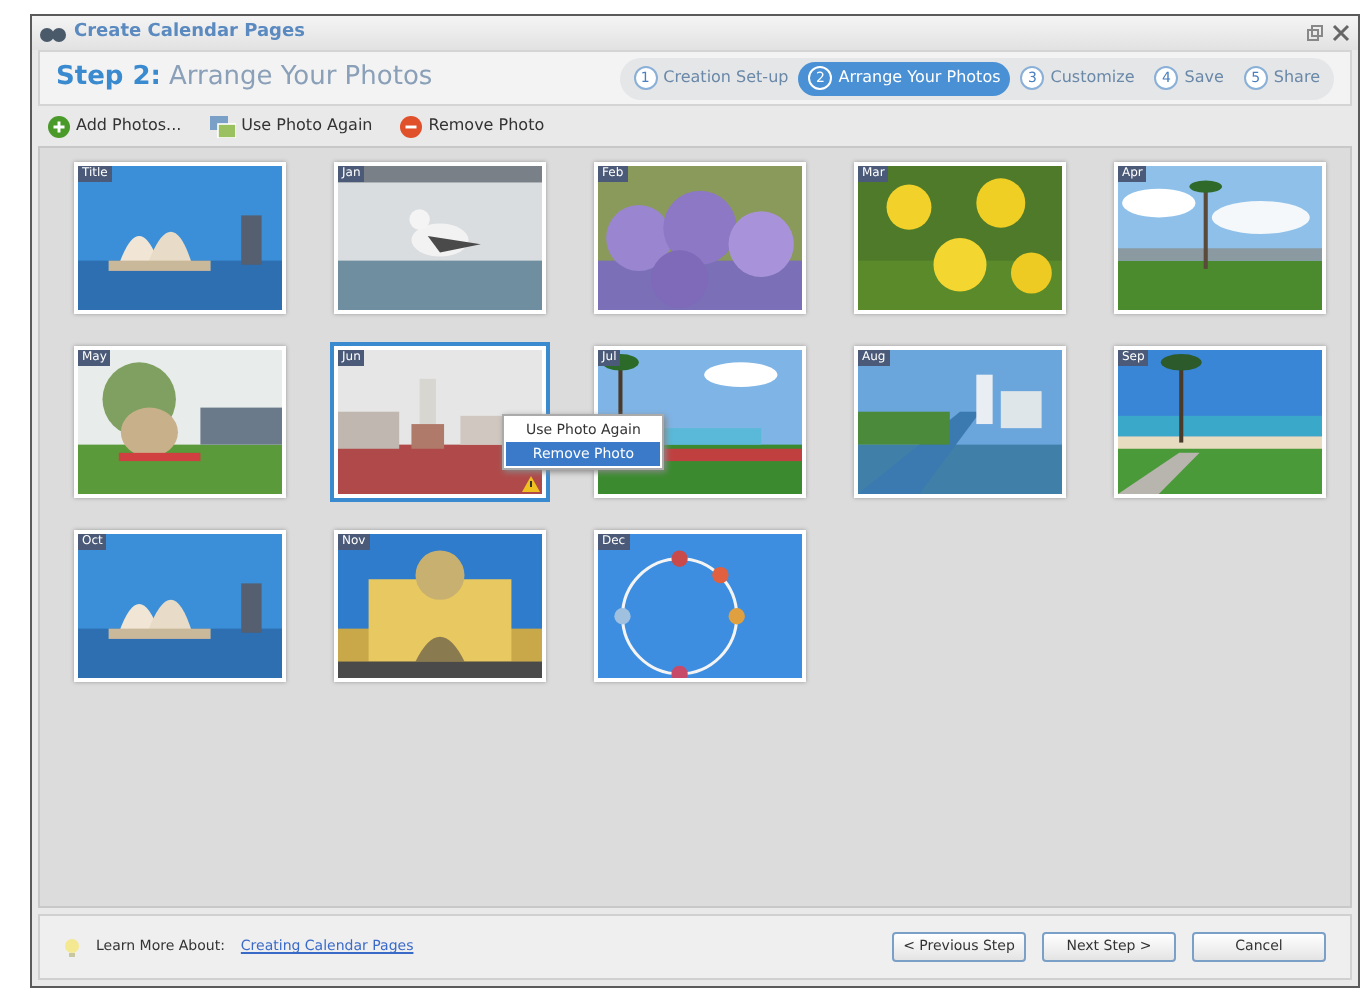  What do you see at coordinates (531, 484) in the screenshot?
I see `warning-icon` at bounding box center [531, 484].